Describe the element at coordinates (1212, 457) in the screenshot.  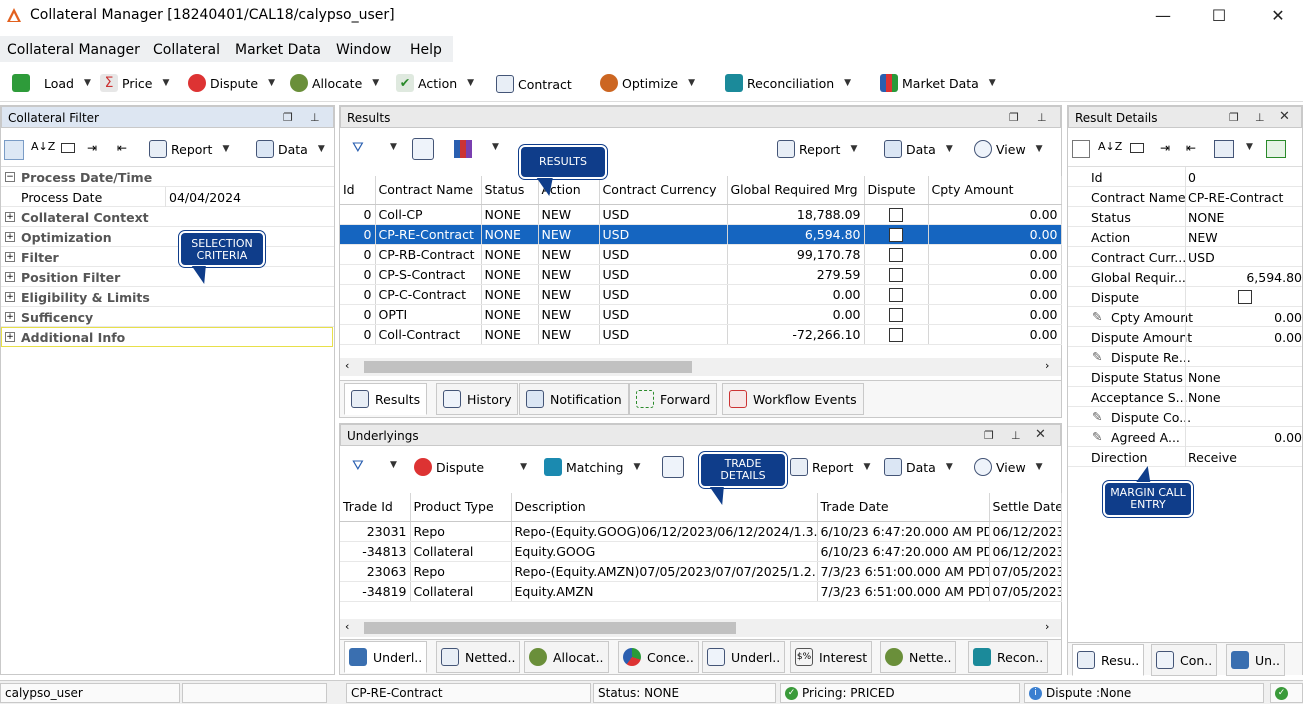
I see `detail-value: Receive` at that location.